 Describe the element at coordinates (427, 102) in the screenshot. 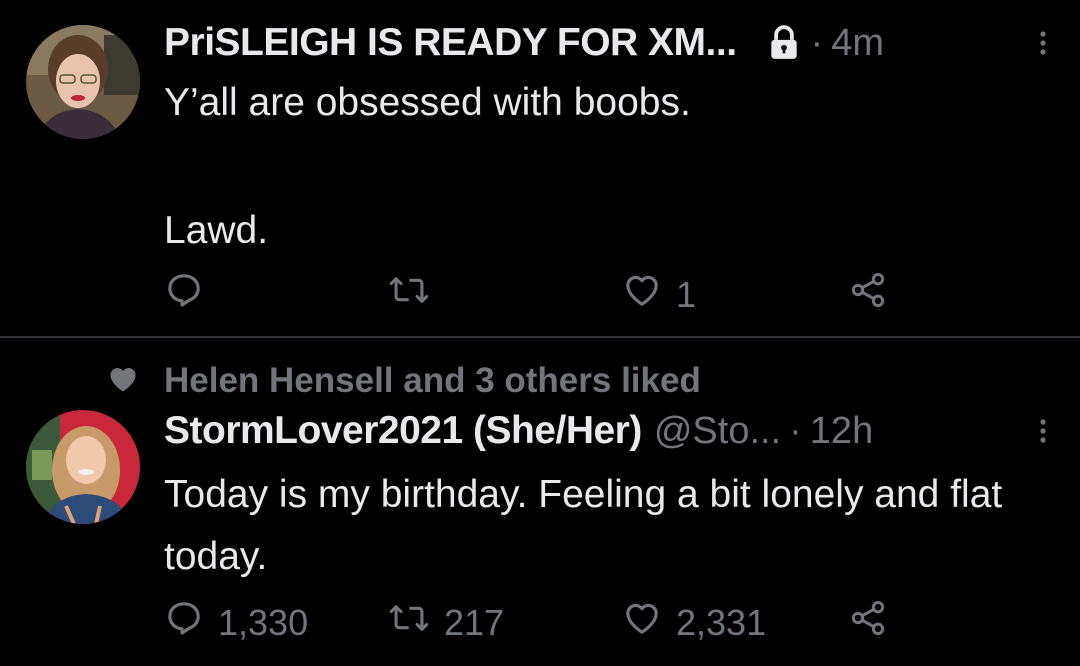

I see `tweet-text-line: Y’all are obsessed with boobs.` at that location.